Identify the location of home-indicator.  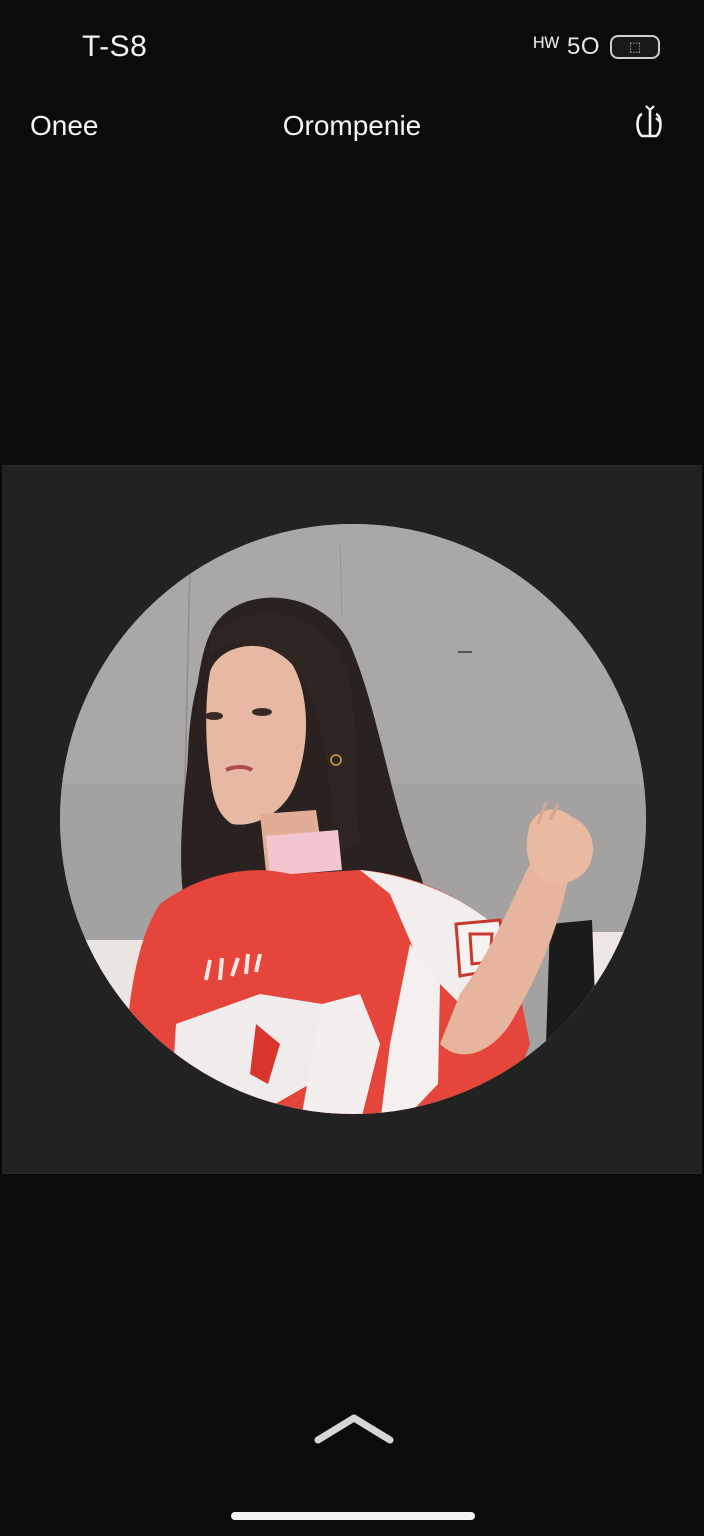
(353, 1516).